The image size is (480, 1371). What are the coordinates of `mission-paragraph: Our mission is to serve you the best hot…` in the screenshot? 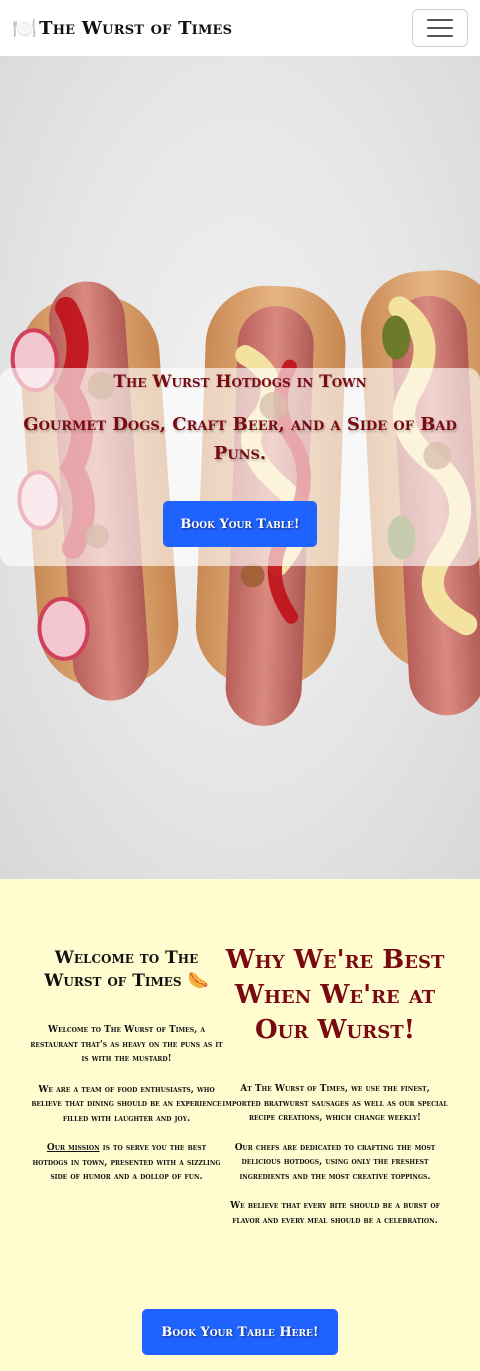 It's located at (126, 1163).